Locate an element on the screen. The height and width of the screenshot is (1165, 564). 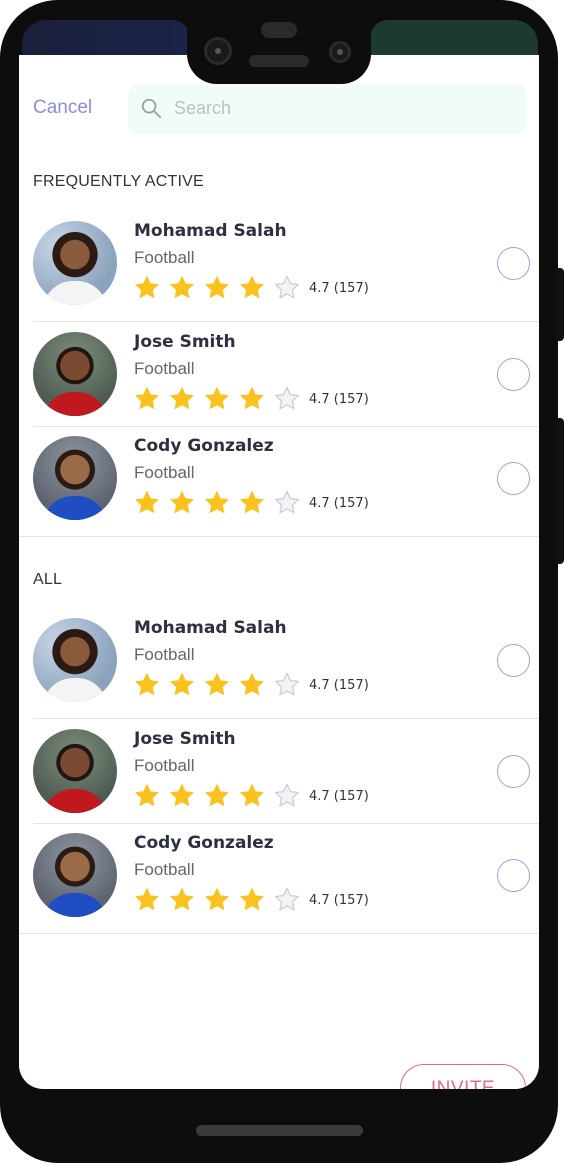
invite-button: INVITE is located at coordinates (463, 1076).